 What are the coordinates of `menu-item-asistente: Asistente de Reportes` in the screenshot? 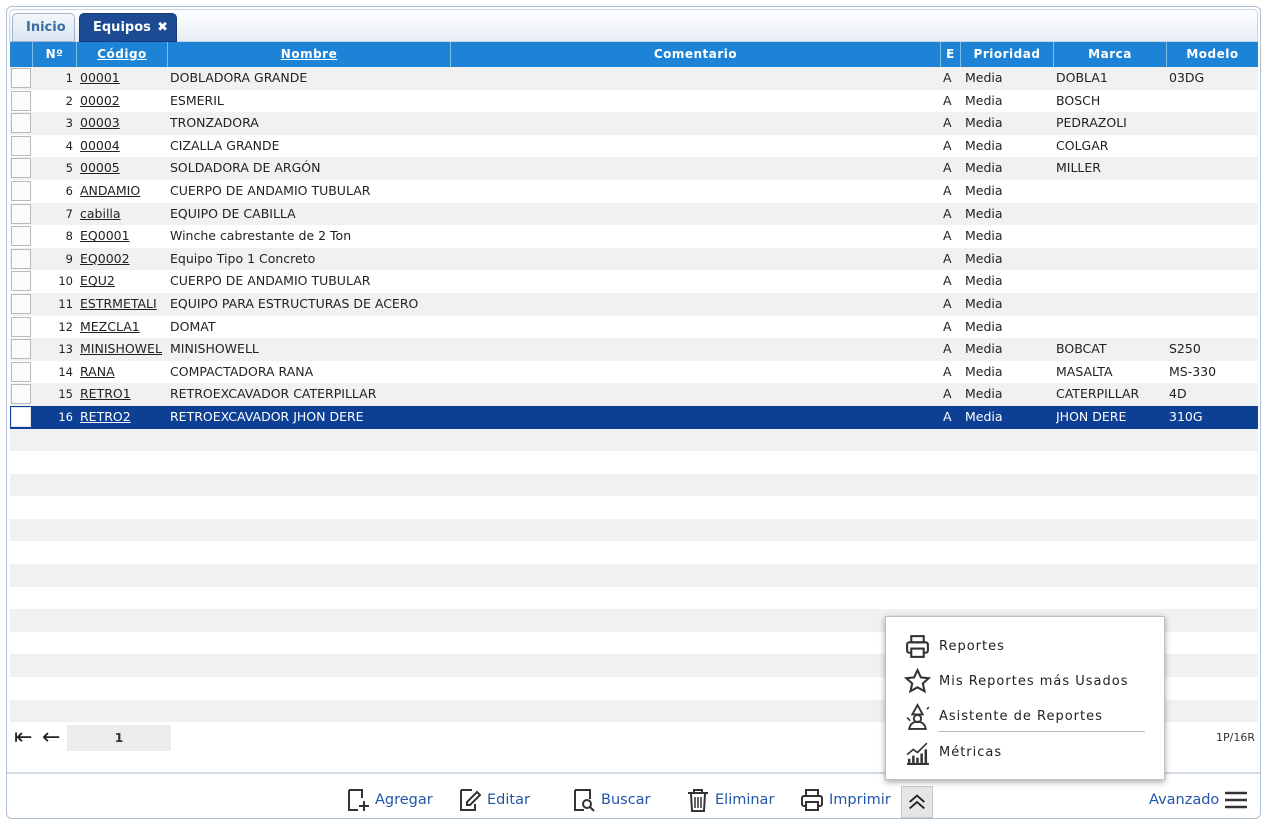 It's located at (1003, 716).